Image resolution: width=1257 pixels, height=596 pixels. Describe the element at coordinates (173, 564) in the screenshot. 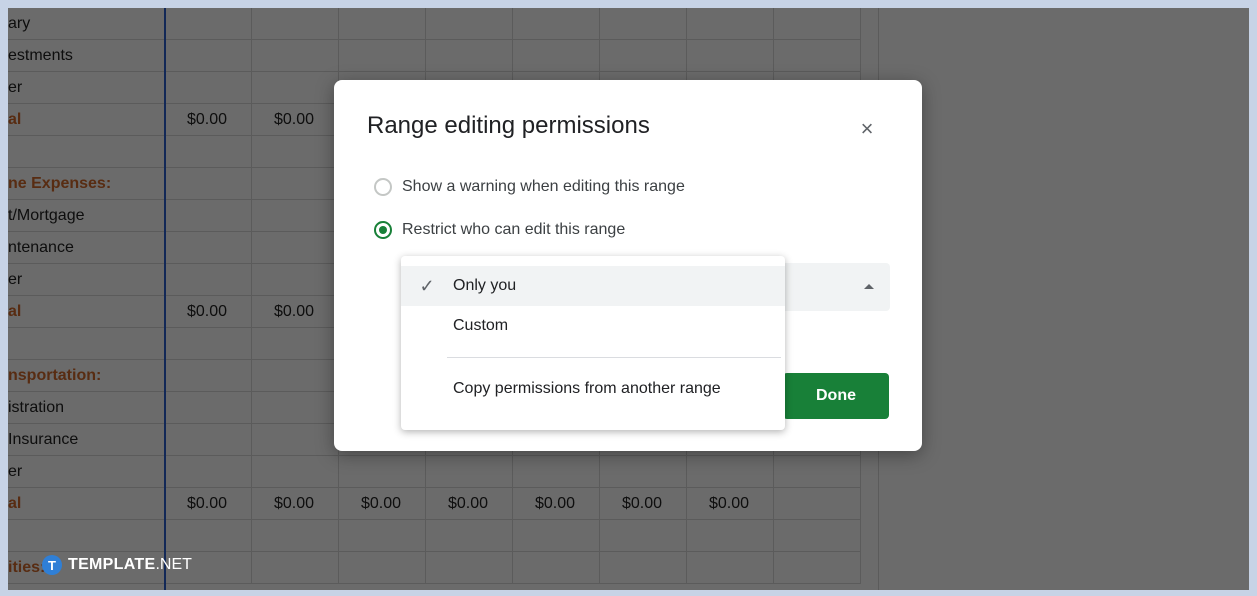

I see `watermark-suffix: .NET` at that location.